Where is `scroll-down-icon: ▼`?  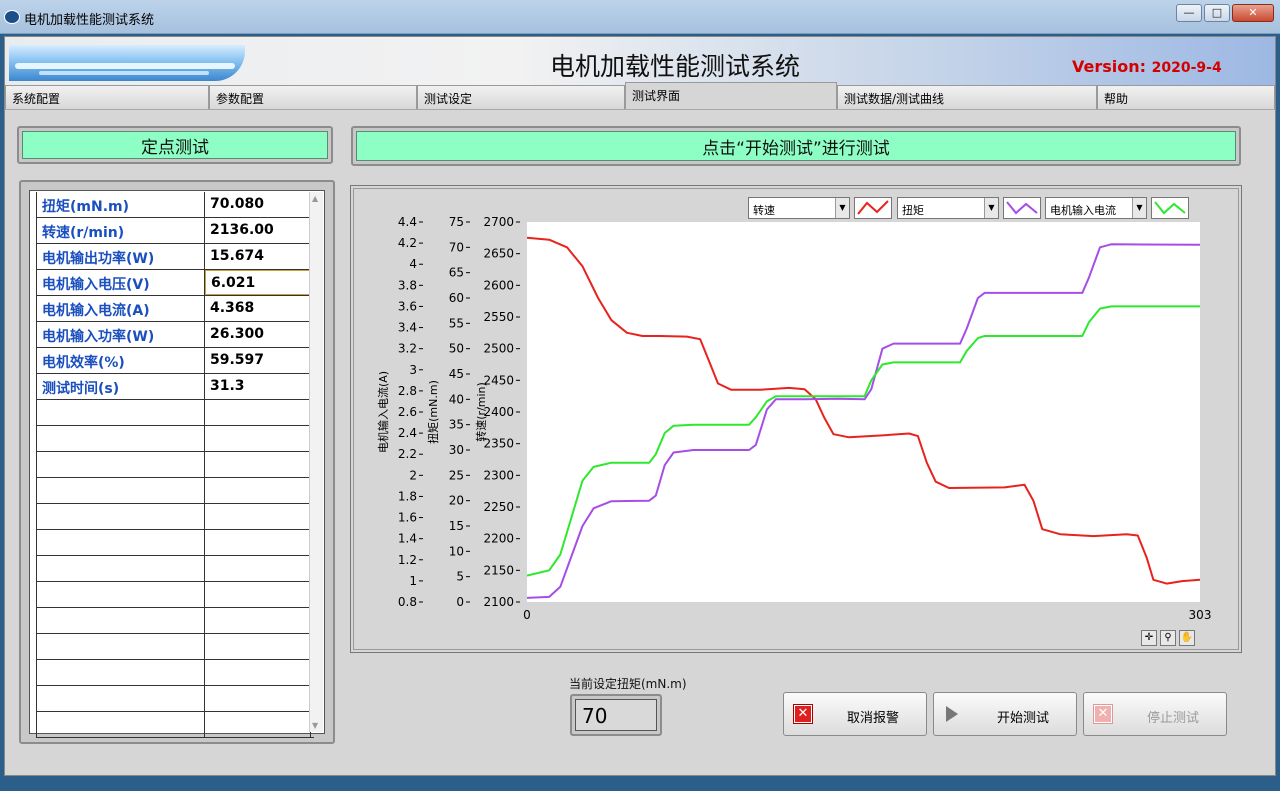 scroll-down-icon: ▼ is located at coordinates (315, 725).